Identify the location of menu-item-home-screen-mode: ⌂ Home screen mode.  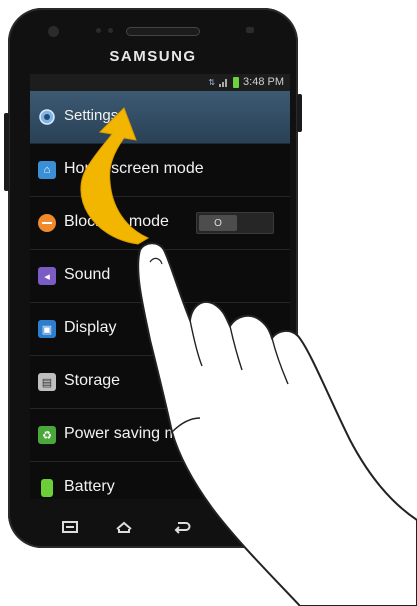
(160, 170).